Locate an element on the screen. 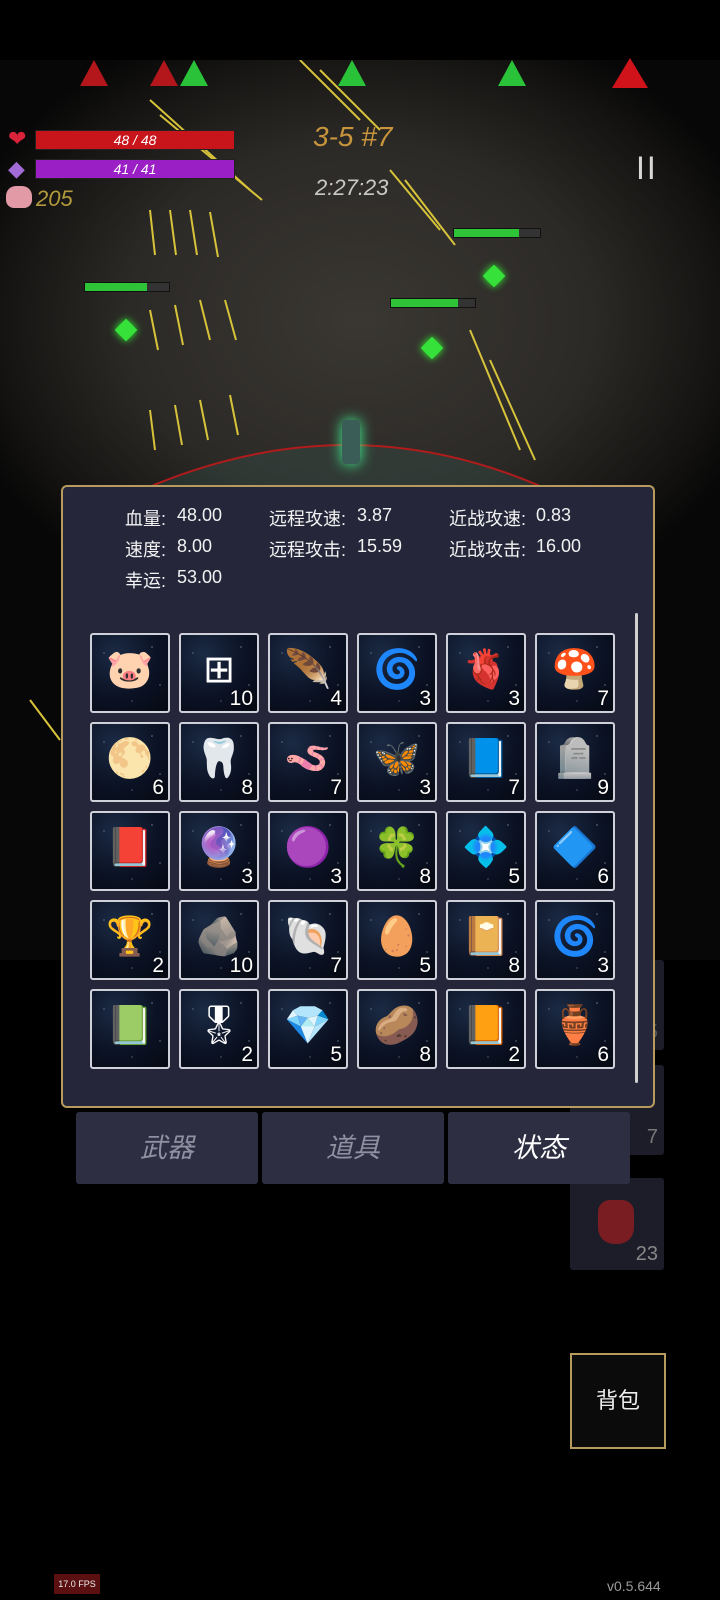  run-timer: 2:27:23 is located at coordinates (352, 187).